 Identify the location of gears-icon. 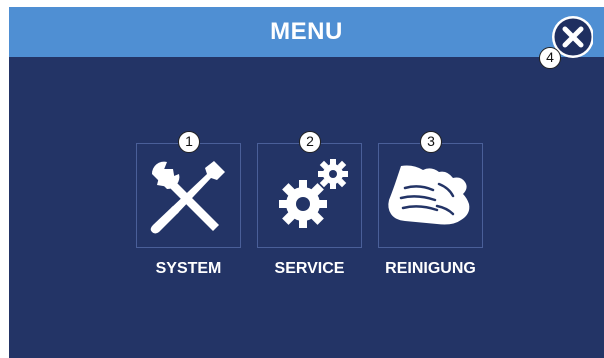
(313, 193).